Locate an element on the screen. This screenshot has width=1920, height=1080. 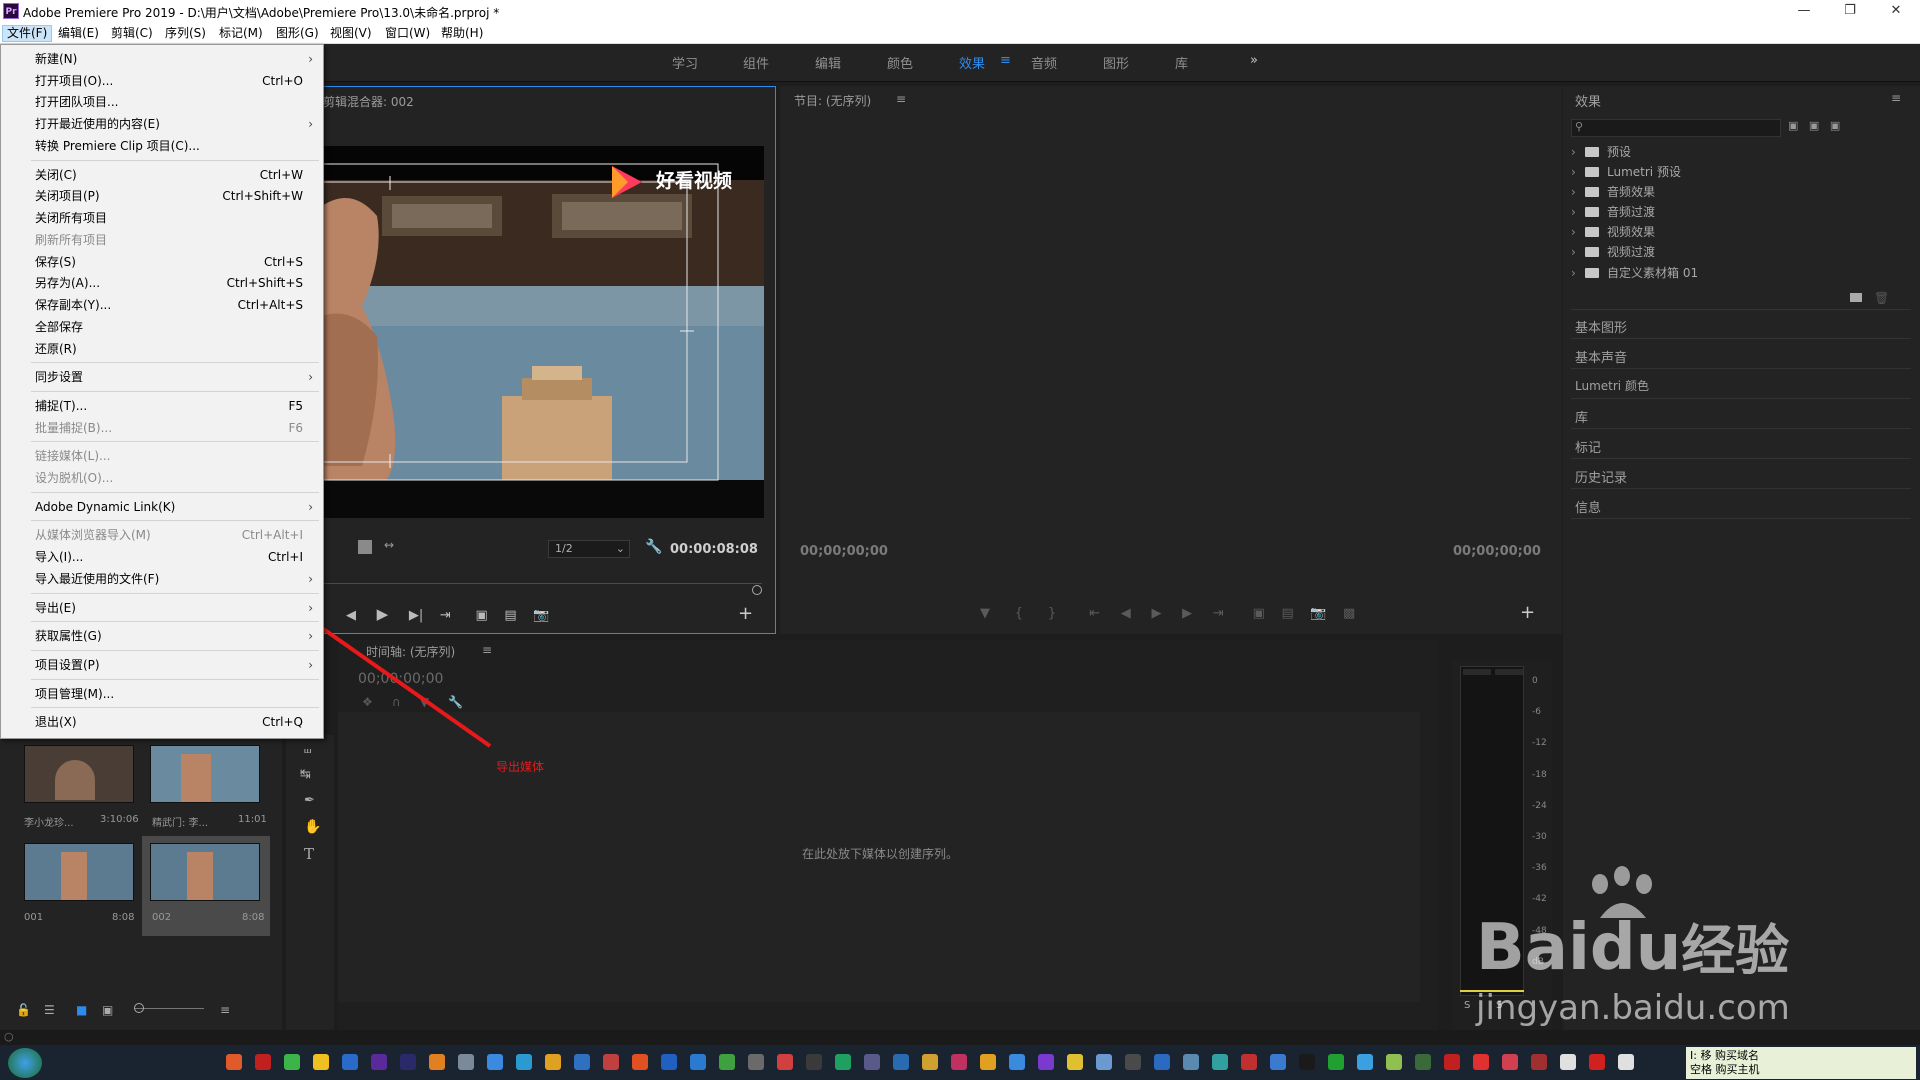
play-icon: ▶ is located at coordinates (1156, 613).